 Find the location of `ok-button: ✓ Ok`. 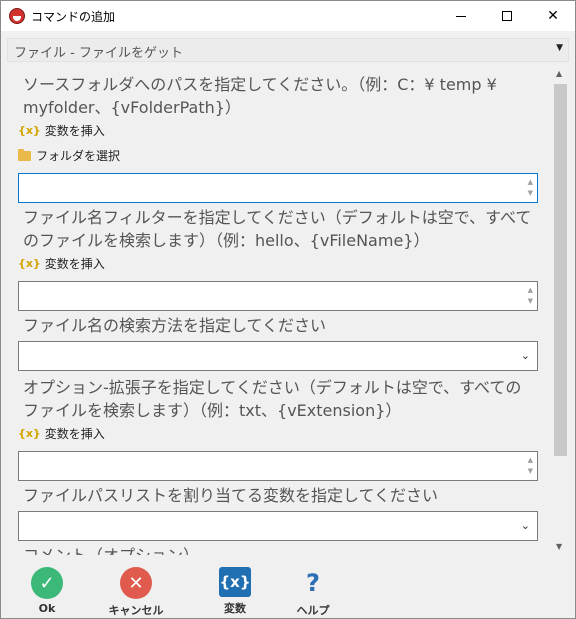

ok-button: ✓ Ok is located at coordinates (47, 591).